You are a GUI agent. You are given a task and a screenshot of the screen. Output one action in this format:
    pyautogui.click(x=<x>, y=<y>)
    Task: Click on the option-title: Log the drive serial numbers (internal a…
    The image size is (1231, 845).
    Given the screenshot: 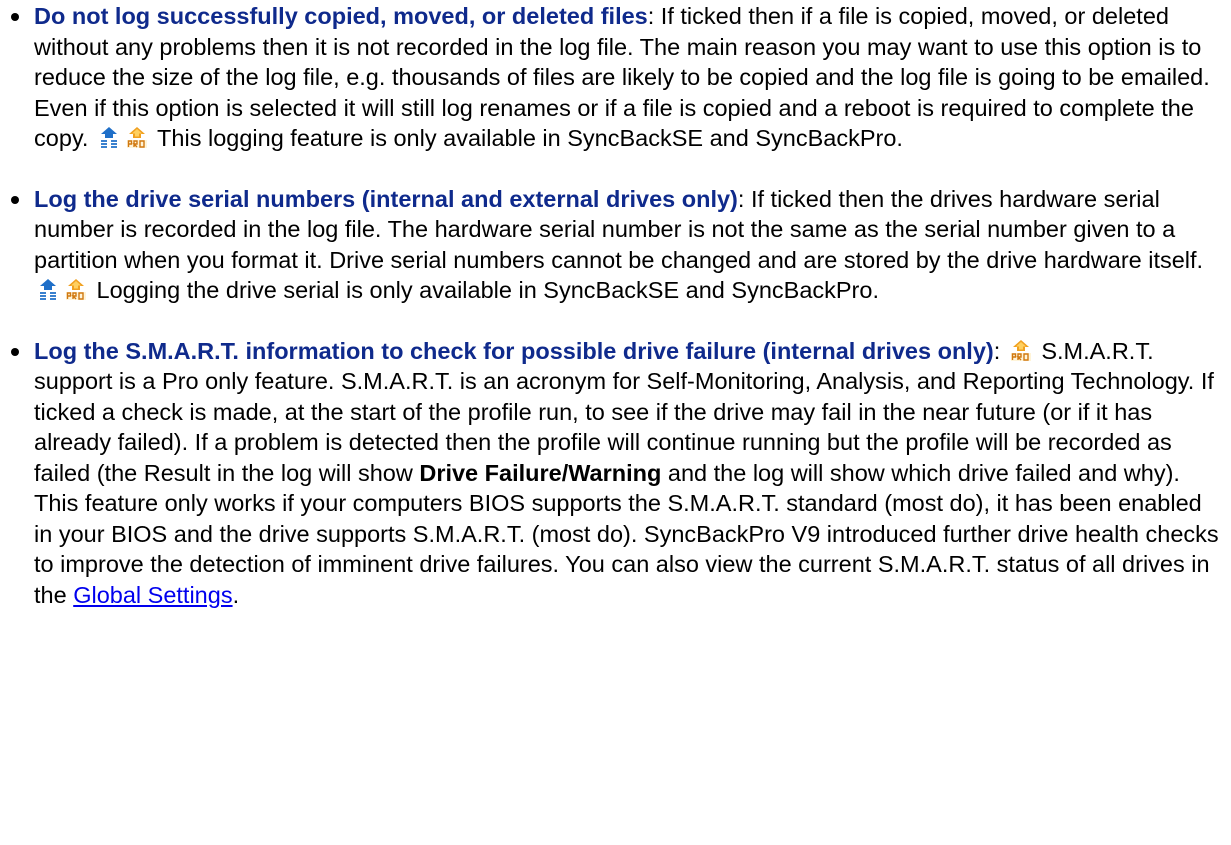 What is the action you would take?
    pyautogui.click(x=386, y=198)
    